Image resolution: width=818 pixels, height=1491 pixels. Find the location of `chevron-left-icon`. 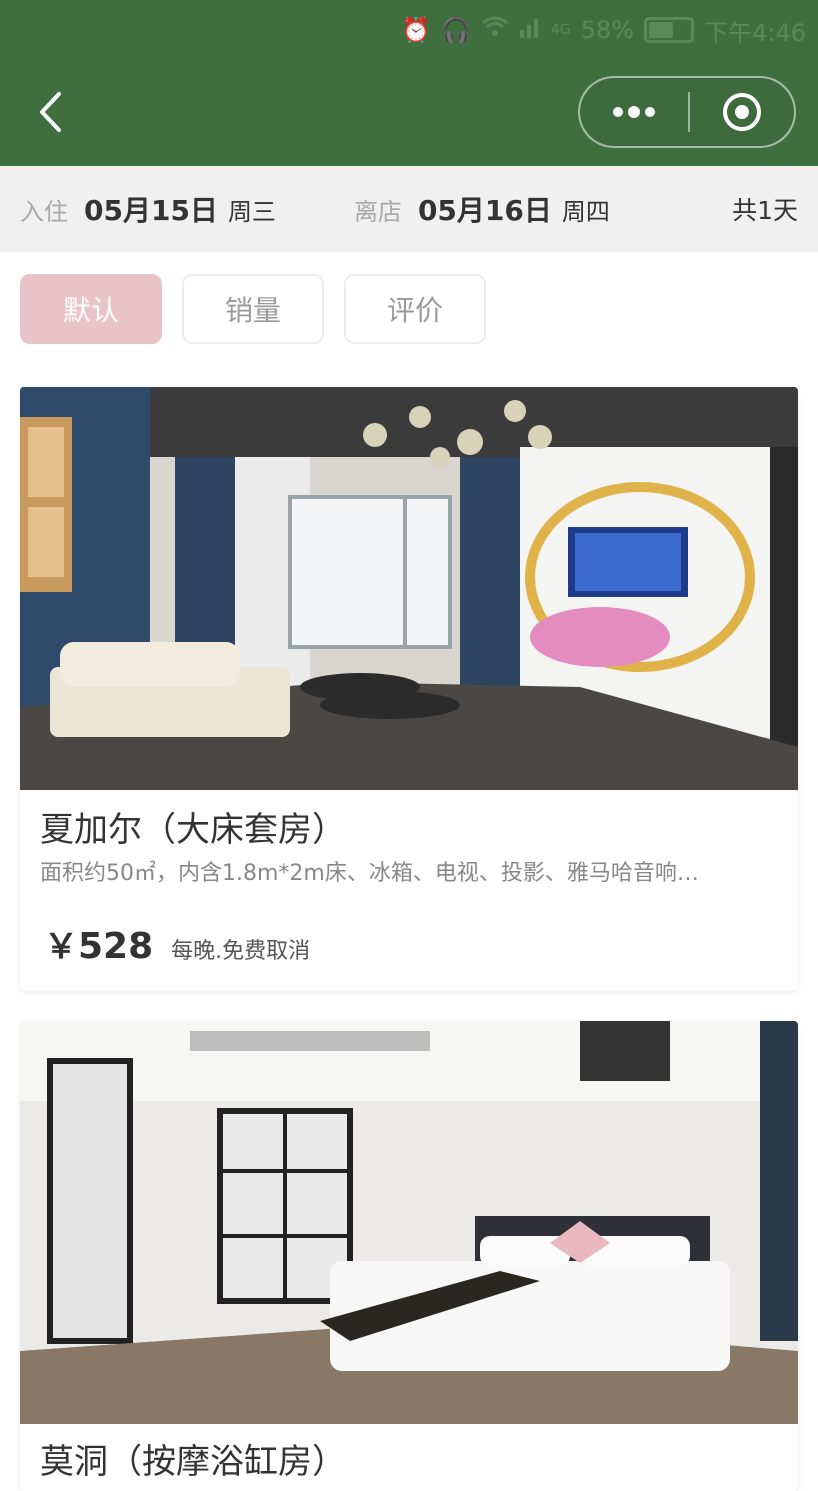

chevron-left-icon is located at coordinates (50, 112).